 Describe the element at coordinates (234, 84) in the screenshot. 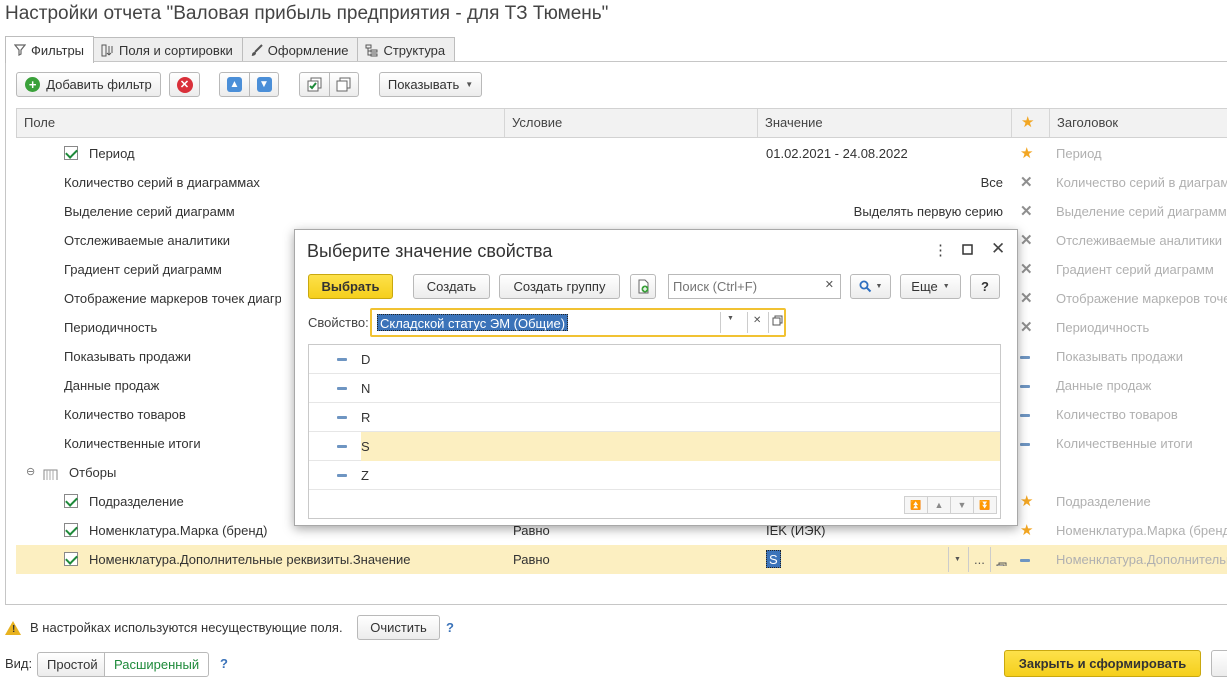

I see `move-up-button: ▲` at that location.